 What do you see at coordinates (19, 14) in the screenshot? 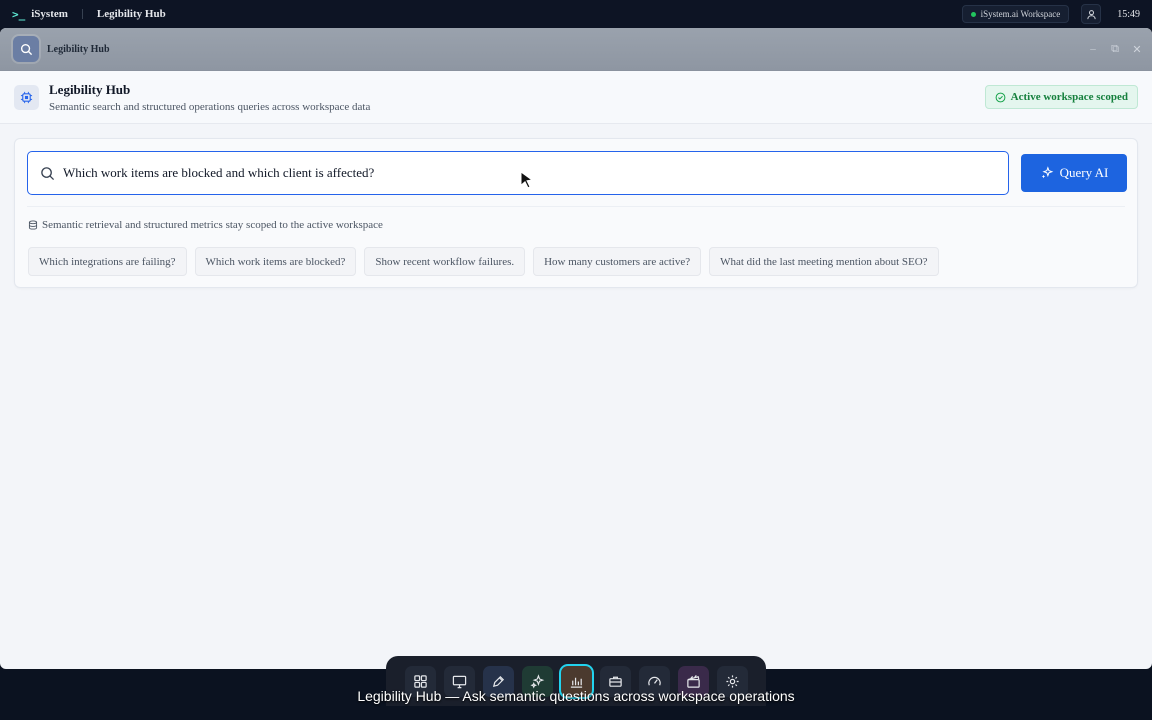
I see `terminal-icon: >_` at bounding box center [19, 14].